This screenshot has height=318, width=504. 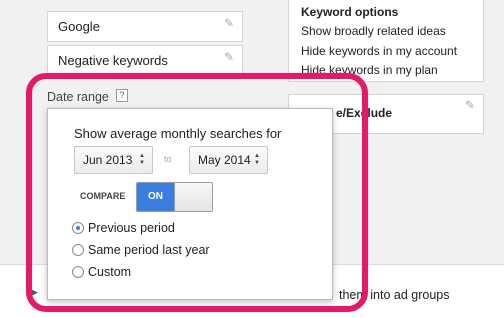 What do you see at coordinates (110, 272) in the screenshot?
I see `radio-label: Custom` at bounding box center [110, 272].